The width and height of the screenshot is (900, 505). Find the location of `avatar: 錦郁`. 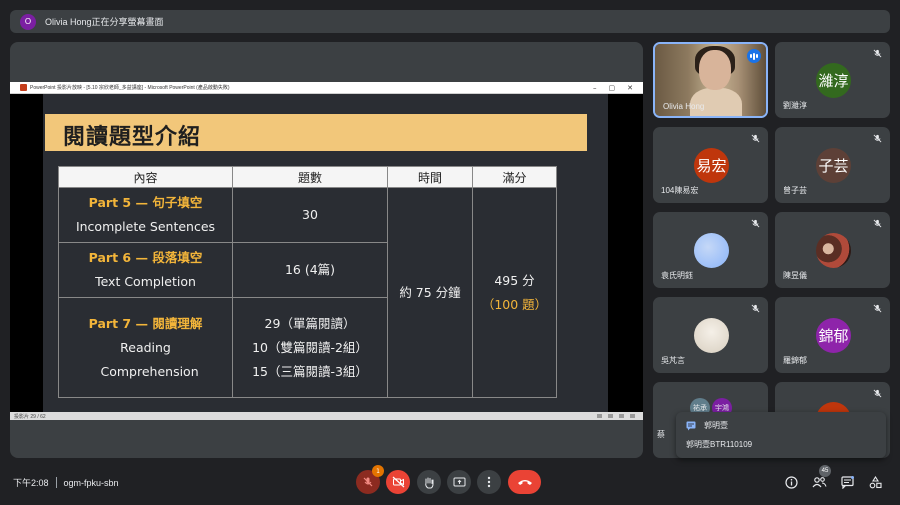

avatar: 錦郁 is located at coordinates (833, 335).